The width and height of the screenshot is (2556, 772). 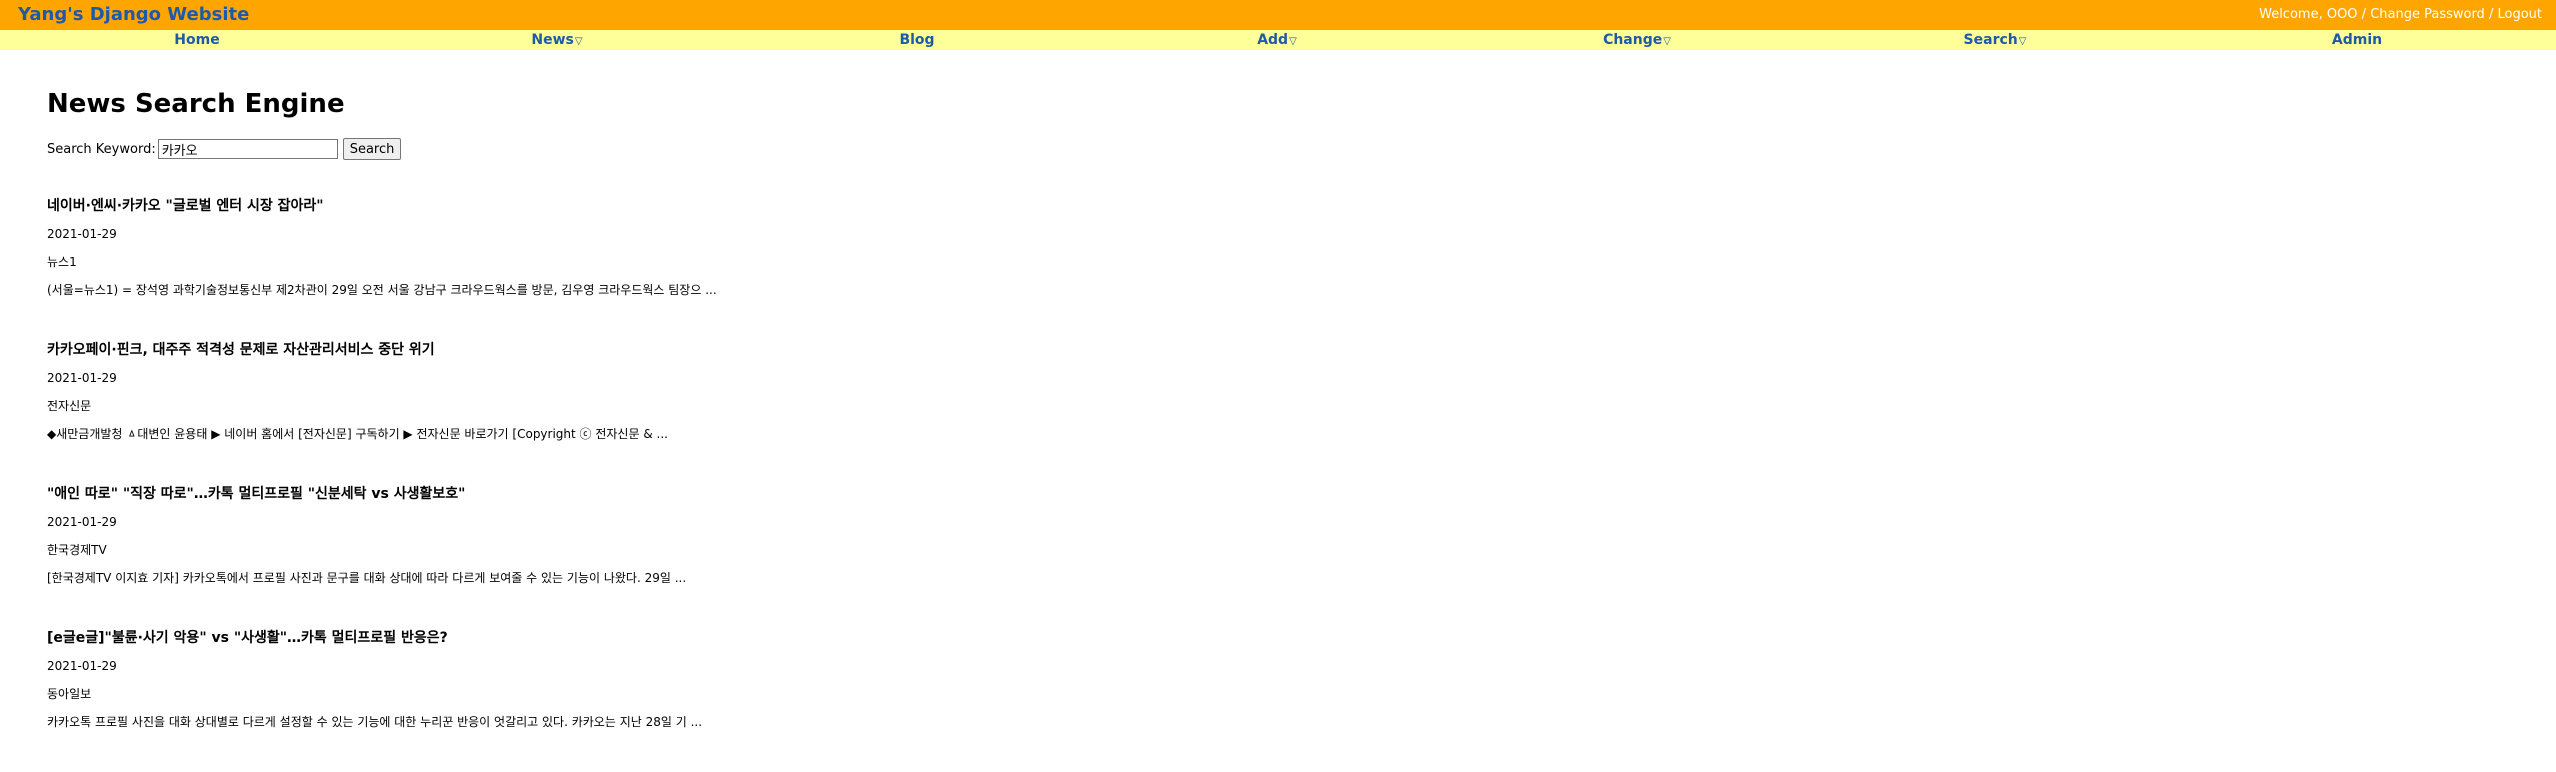 I want to click on news-source: 뉴스1, so click(x=62, y=262).